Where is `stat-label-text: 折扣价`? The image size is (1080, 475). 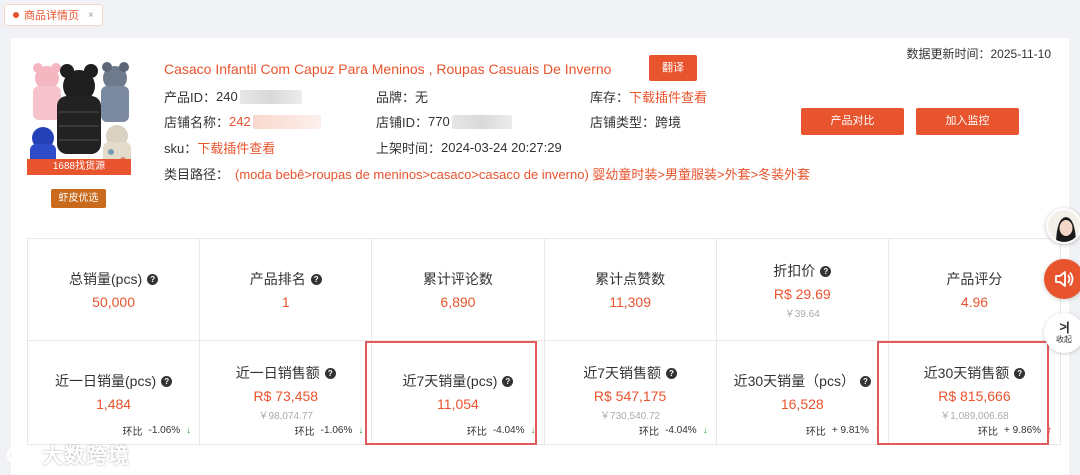 stat-label-text: 折扣价 is located at coordinates (794, 271).